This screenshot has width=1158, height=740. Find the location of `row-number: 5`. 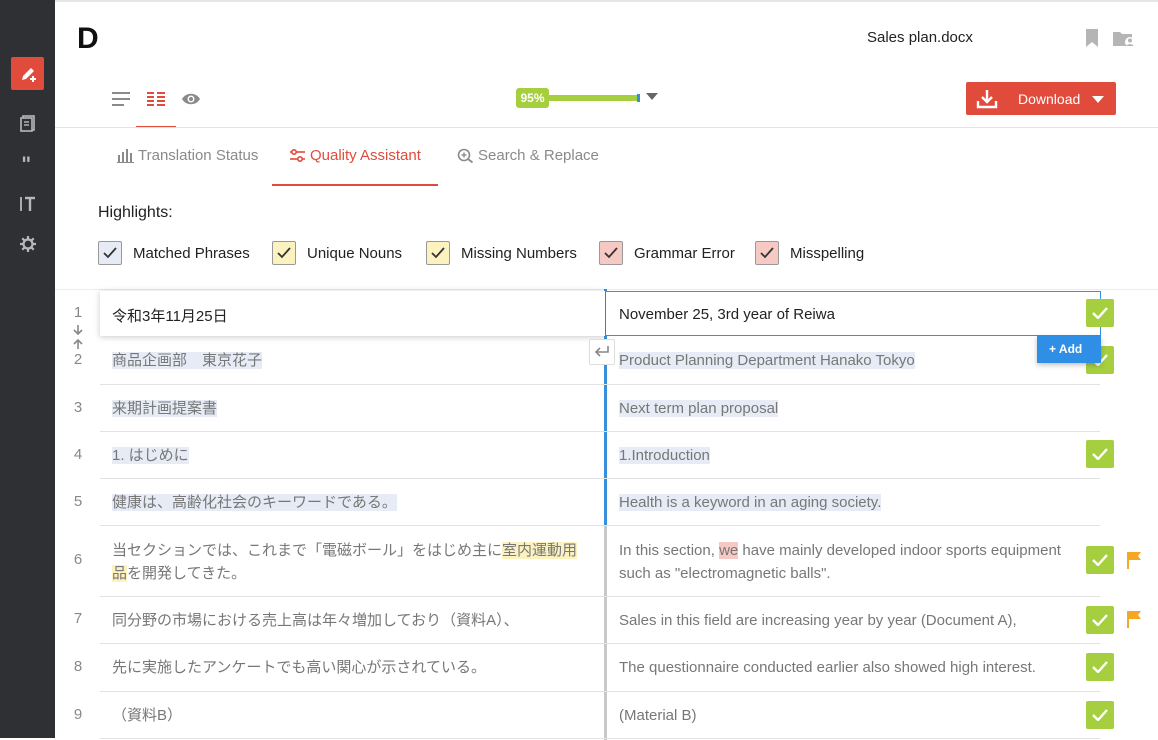

row-number: 5 is located at coordinates (78, 501).